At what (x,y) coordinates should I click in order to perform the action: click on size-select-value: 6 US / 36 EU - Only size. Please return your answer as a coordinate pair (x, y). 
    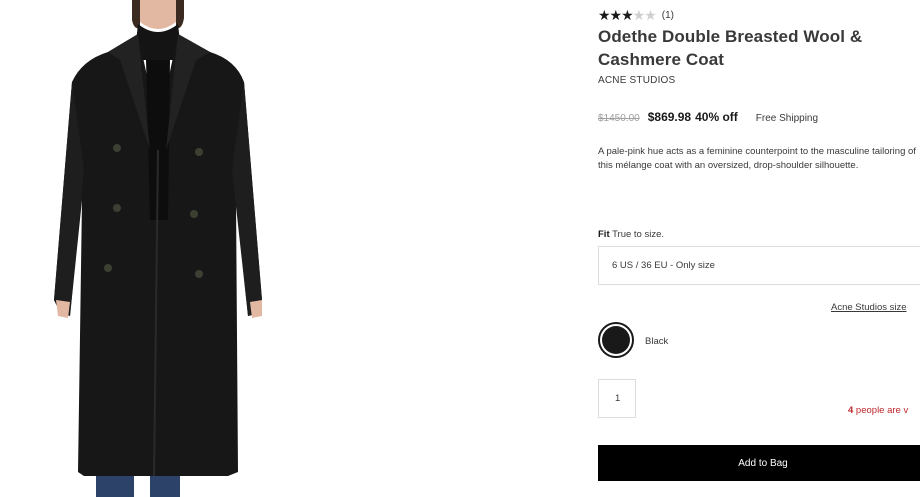
    Looking at the image, I should click on (663, 265).